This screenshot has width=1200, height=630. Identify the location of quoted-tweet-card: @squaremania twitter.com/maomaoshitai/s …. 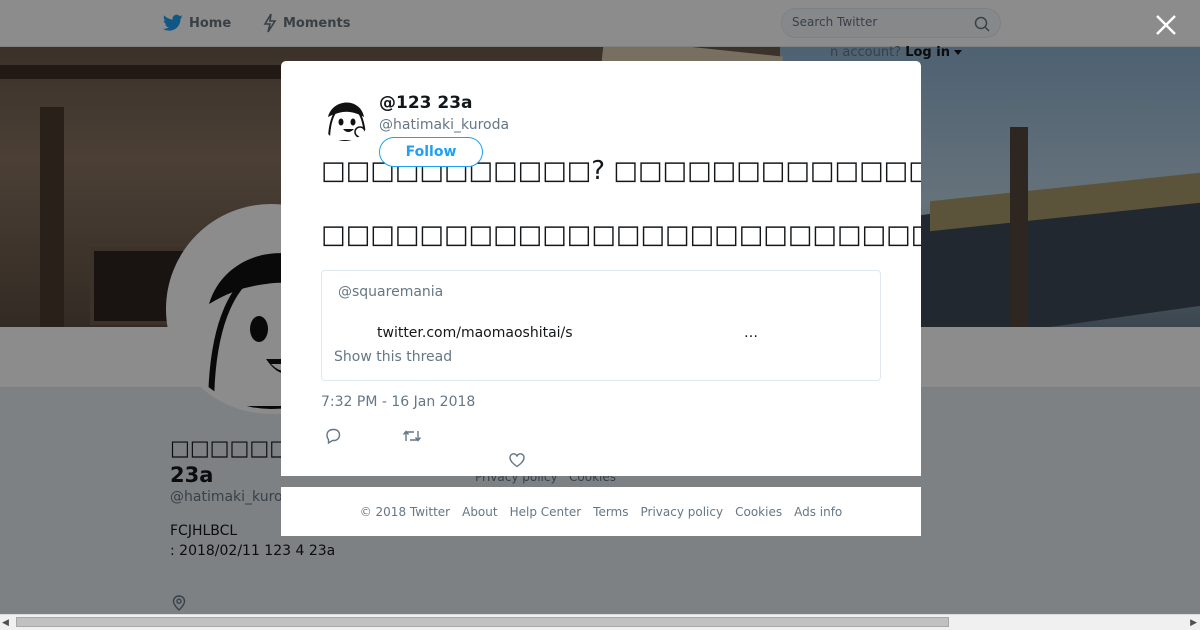
(601, 325).